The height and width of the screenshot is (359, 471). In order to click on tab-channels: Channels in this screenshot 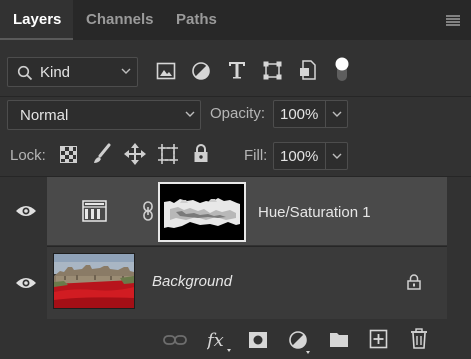, I will do `click(120, 20)`.